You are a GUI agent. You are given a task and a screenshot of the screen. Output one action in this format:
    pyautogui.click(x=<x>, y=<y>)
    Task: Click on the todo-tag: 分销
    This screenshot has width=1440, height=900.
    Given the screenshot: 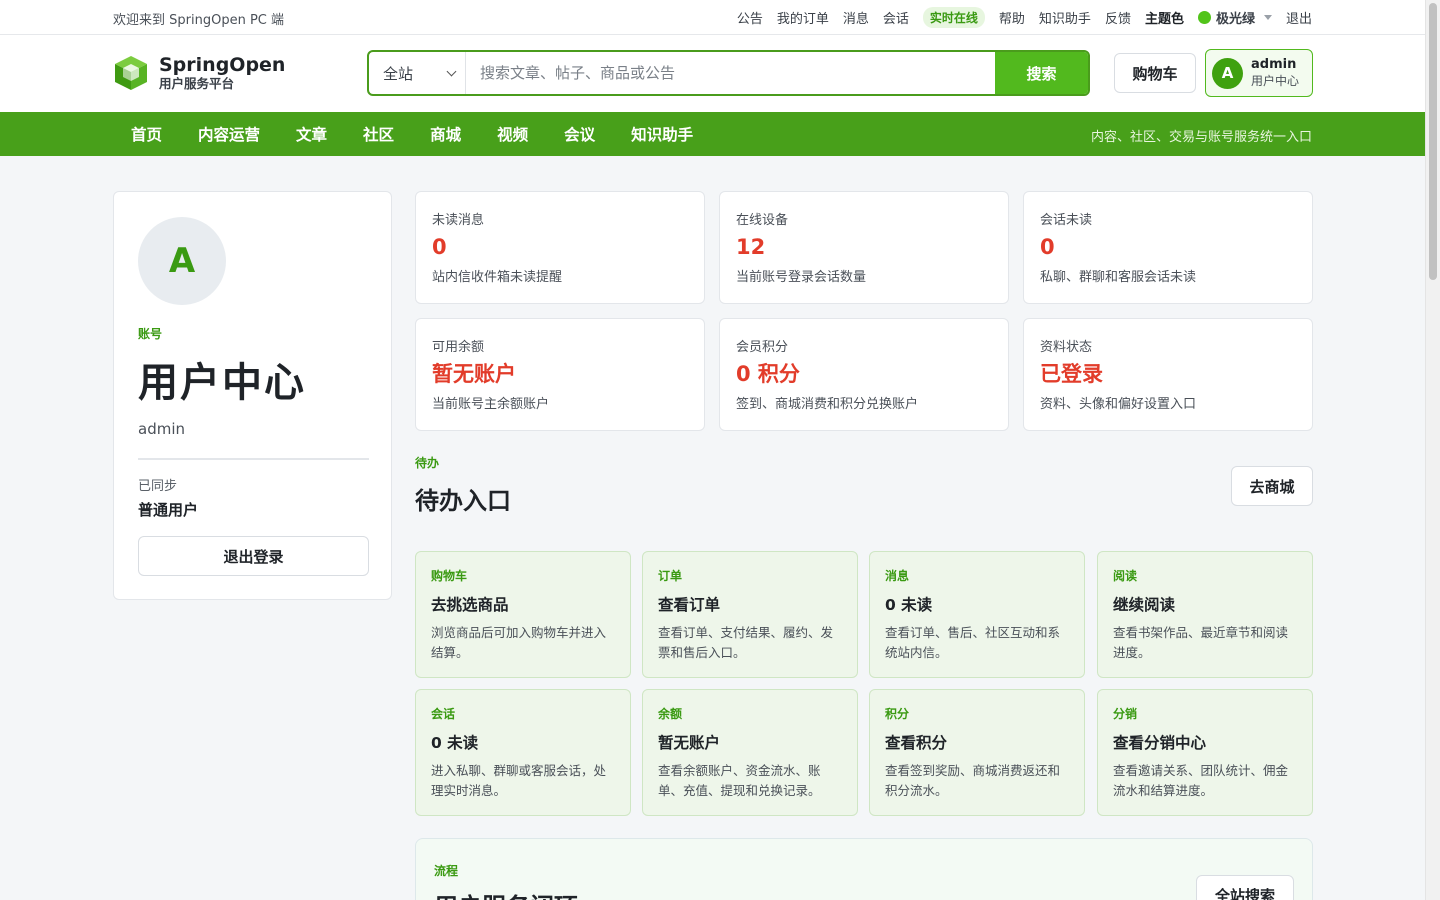 What is the action you would take?
    pyautogui.click(x=1125, y=714)
    